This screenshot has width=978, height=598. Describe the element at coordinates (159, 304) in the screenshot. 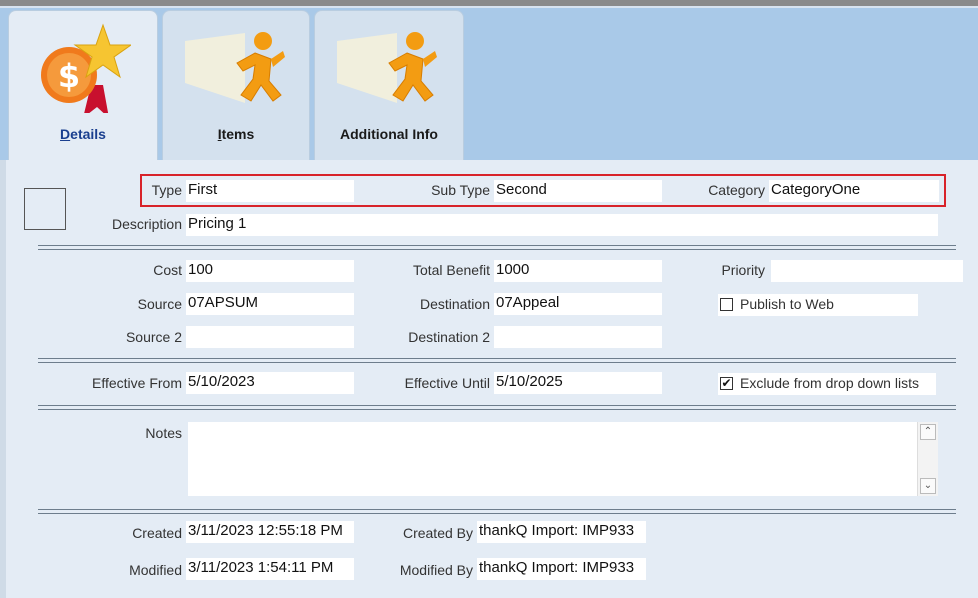

I see `source-label: Source` at that location.